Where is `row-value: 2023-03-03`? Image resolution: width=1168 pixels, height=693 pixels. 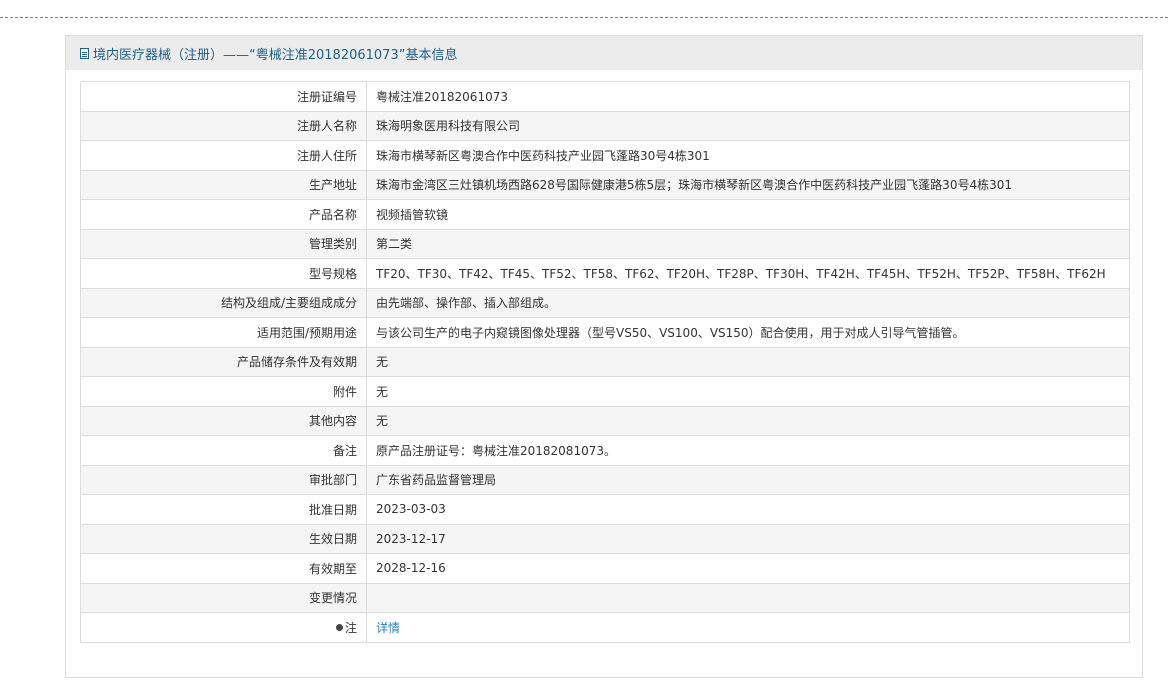
row-value: 2023-03-03 is located at coordinates (748, 509).